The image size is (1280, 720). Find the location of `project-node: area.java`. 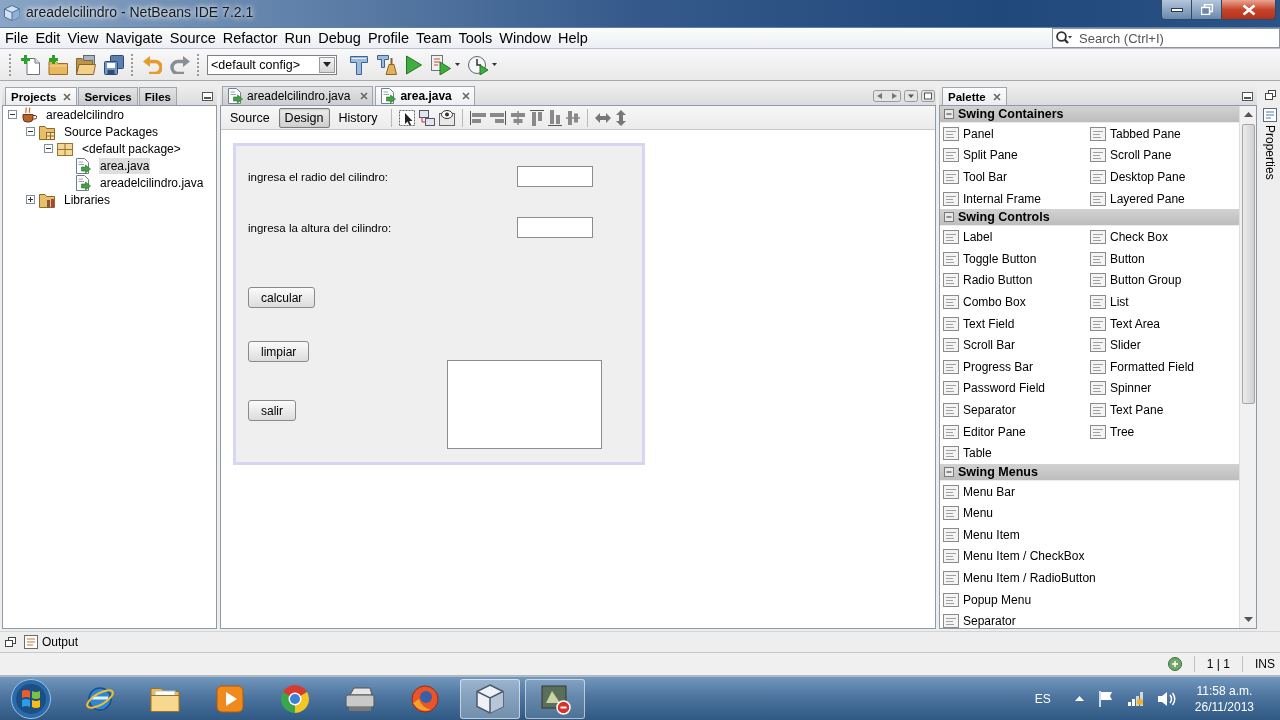

project-node: area.java is located at coordinates (125, 165).